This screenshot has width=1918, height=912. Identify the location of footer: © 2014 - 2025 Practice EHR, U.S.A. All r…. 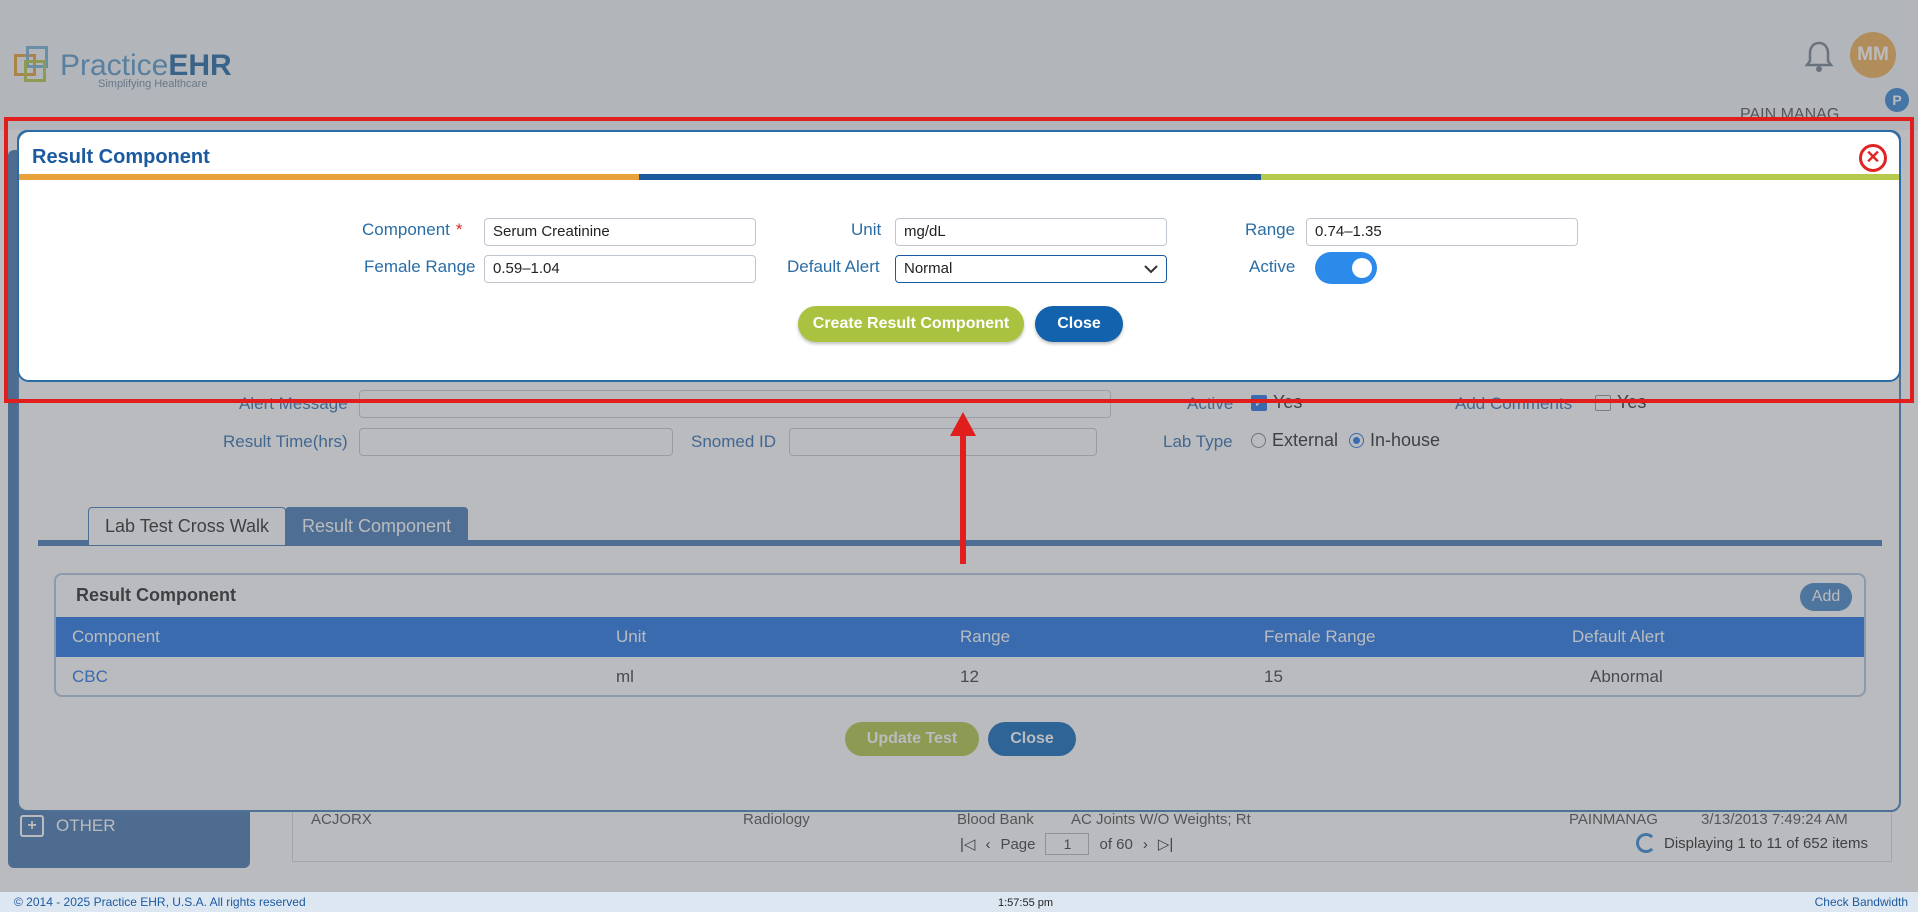
(959, 902).